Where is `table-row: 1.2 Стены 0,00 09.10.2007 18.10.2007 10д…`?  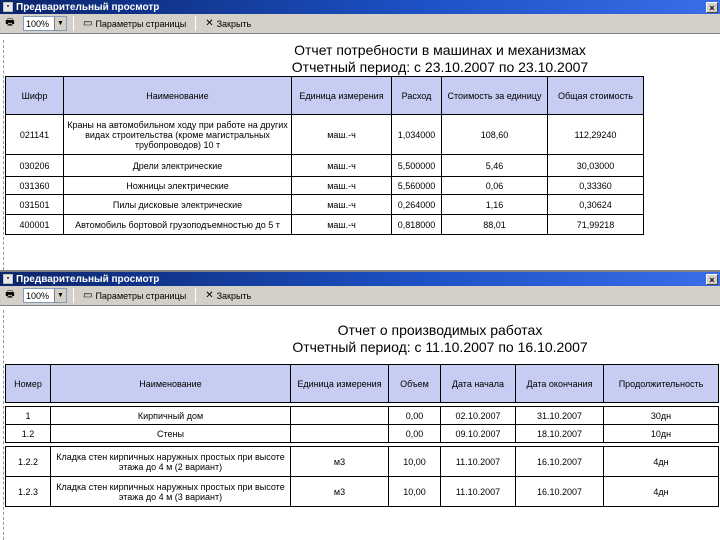 table-row: 1.2 Стены 0,00 09.10.2007 18.10.2007 10д… is located at coordinates (362, 433).